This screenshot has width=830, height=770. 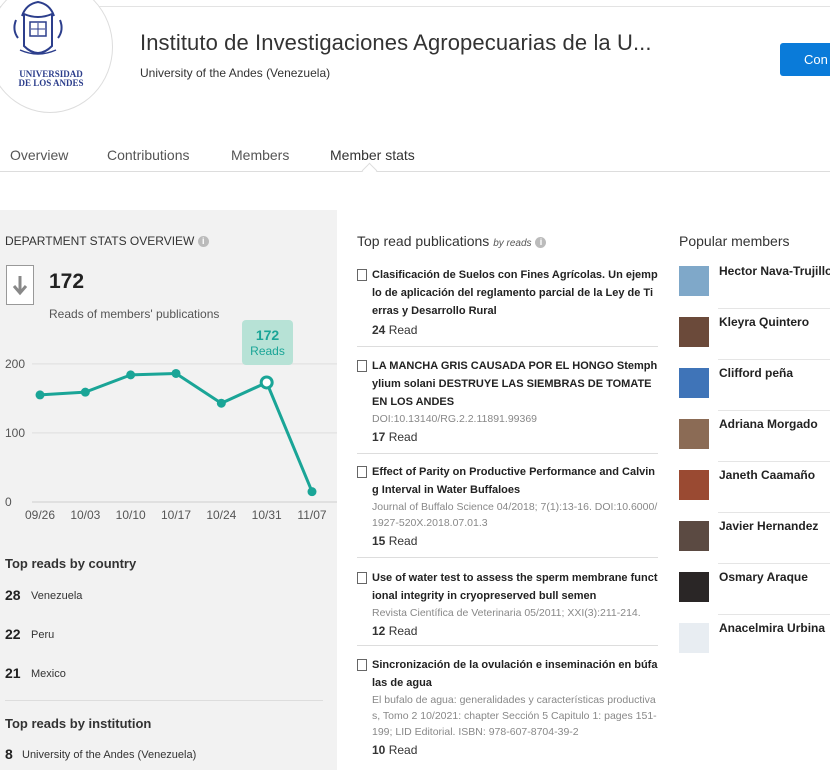 I want to click on tooltip-label: Reads, so click(x=267, y=351).